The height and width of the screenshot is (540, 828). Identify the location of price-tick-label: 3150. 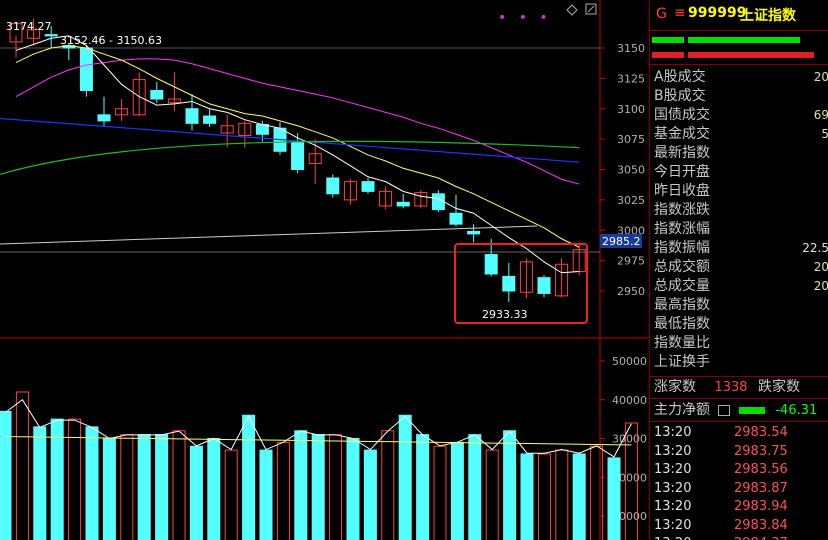
(631, 48).